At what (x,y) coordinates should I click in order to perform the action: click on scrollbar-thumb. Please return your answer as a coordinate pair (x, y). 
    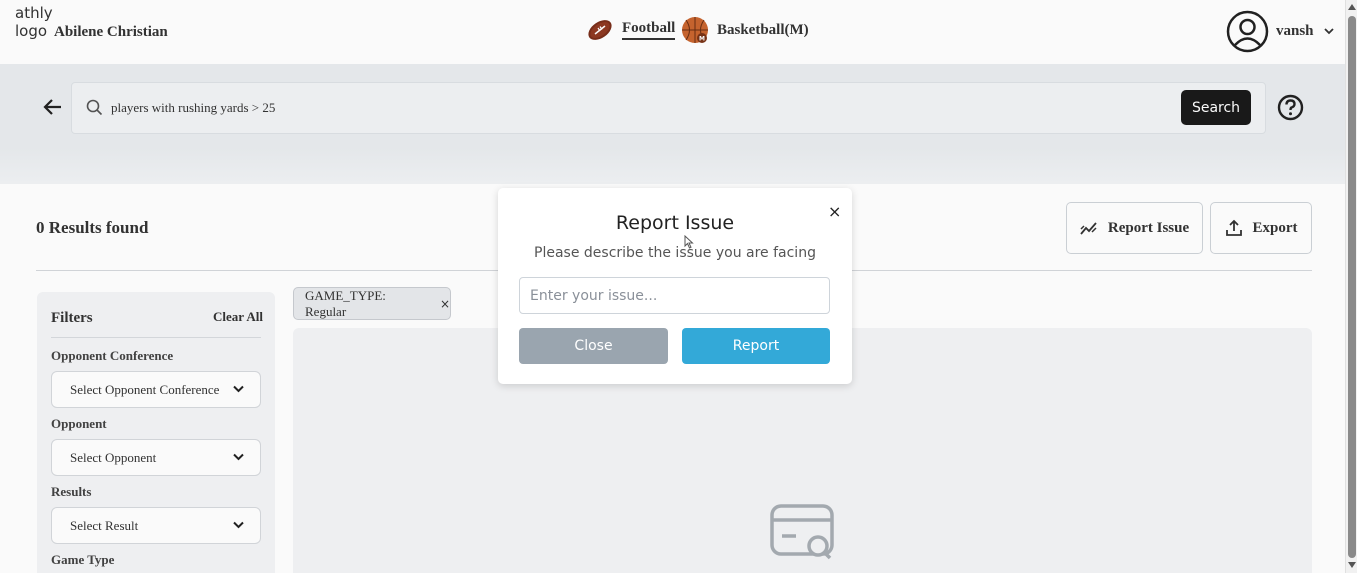
    Looking at the image, I should click on (1352, 287).